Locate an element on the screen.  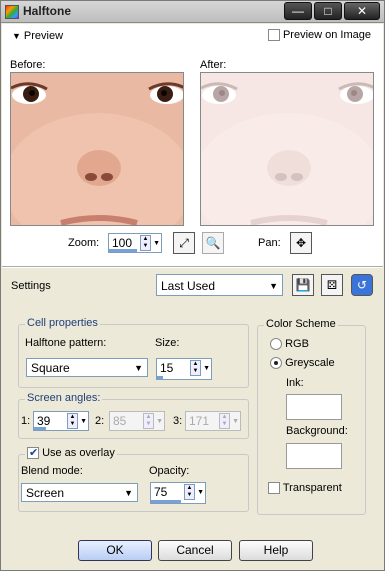
preview-settings-divider is located at coordinates (192, 266).